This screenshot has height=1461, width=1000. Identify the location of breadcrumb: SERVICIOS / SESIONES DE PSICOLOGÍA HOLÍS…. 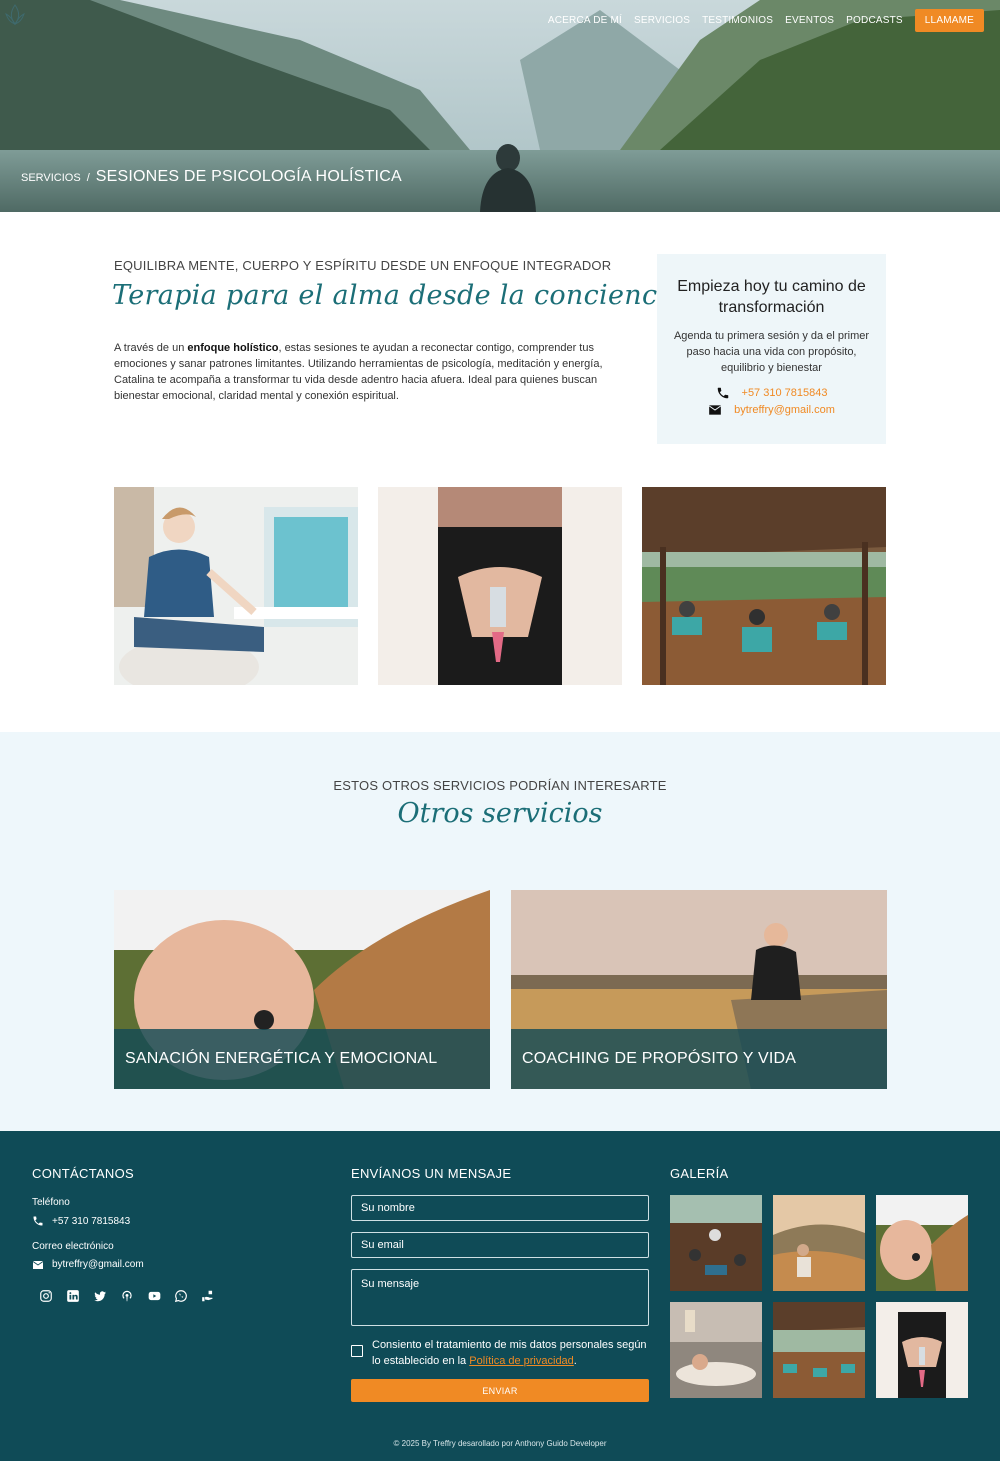
(211, 177).